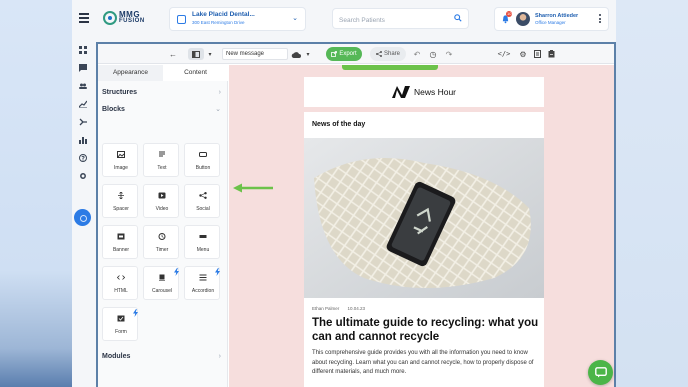  What do you see at coordinates (203, 195) in the screenshot?
I see `social-block-icon` at bounding box center [203, 195].